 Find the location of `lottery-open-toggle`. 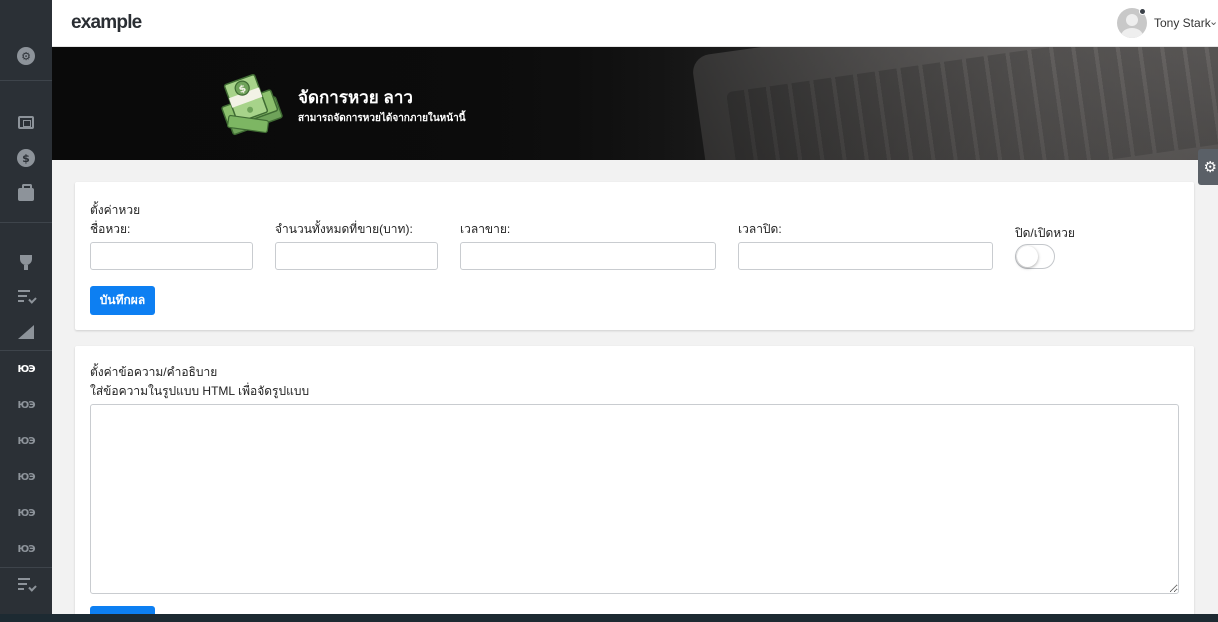

lottery-open-toggle is located at coordinates (1035, 256).